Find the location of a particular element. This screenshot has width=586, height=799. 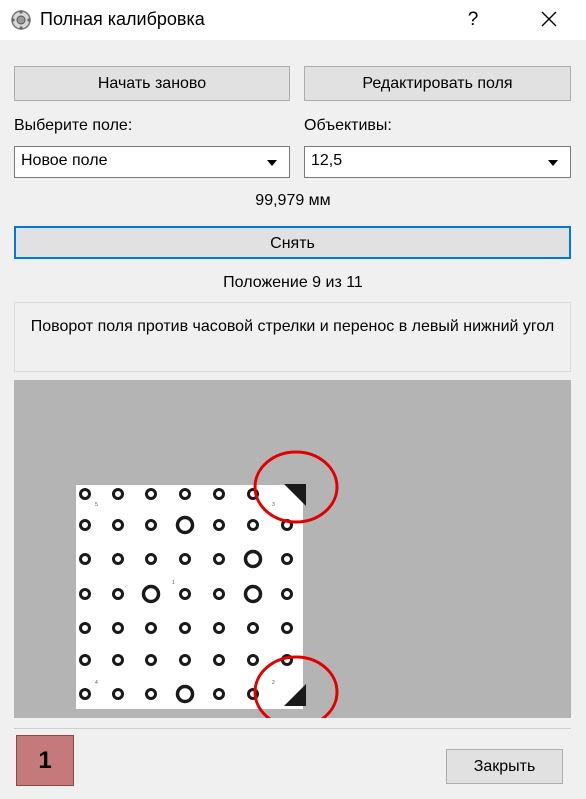

edit-fields-button: Редактировать поля is located at coordinates (437, 83).